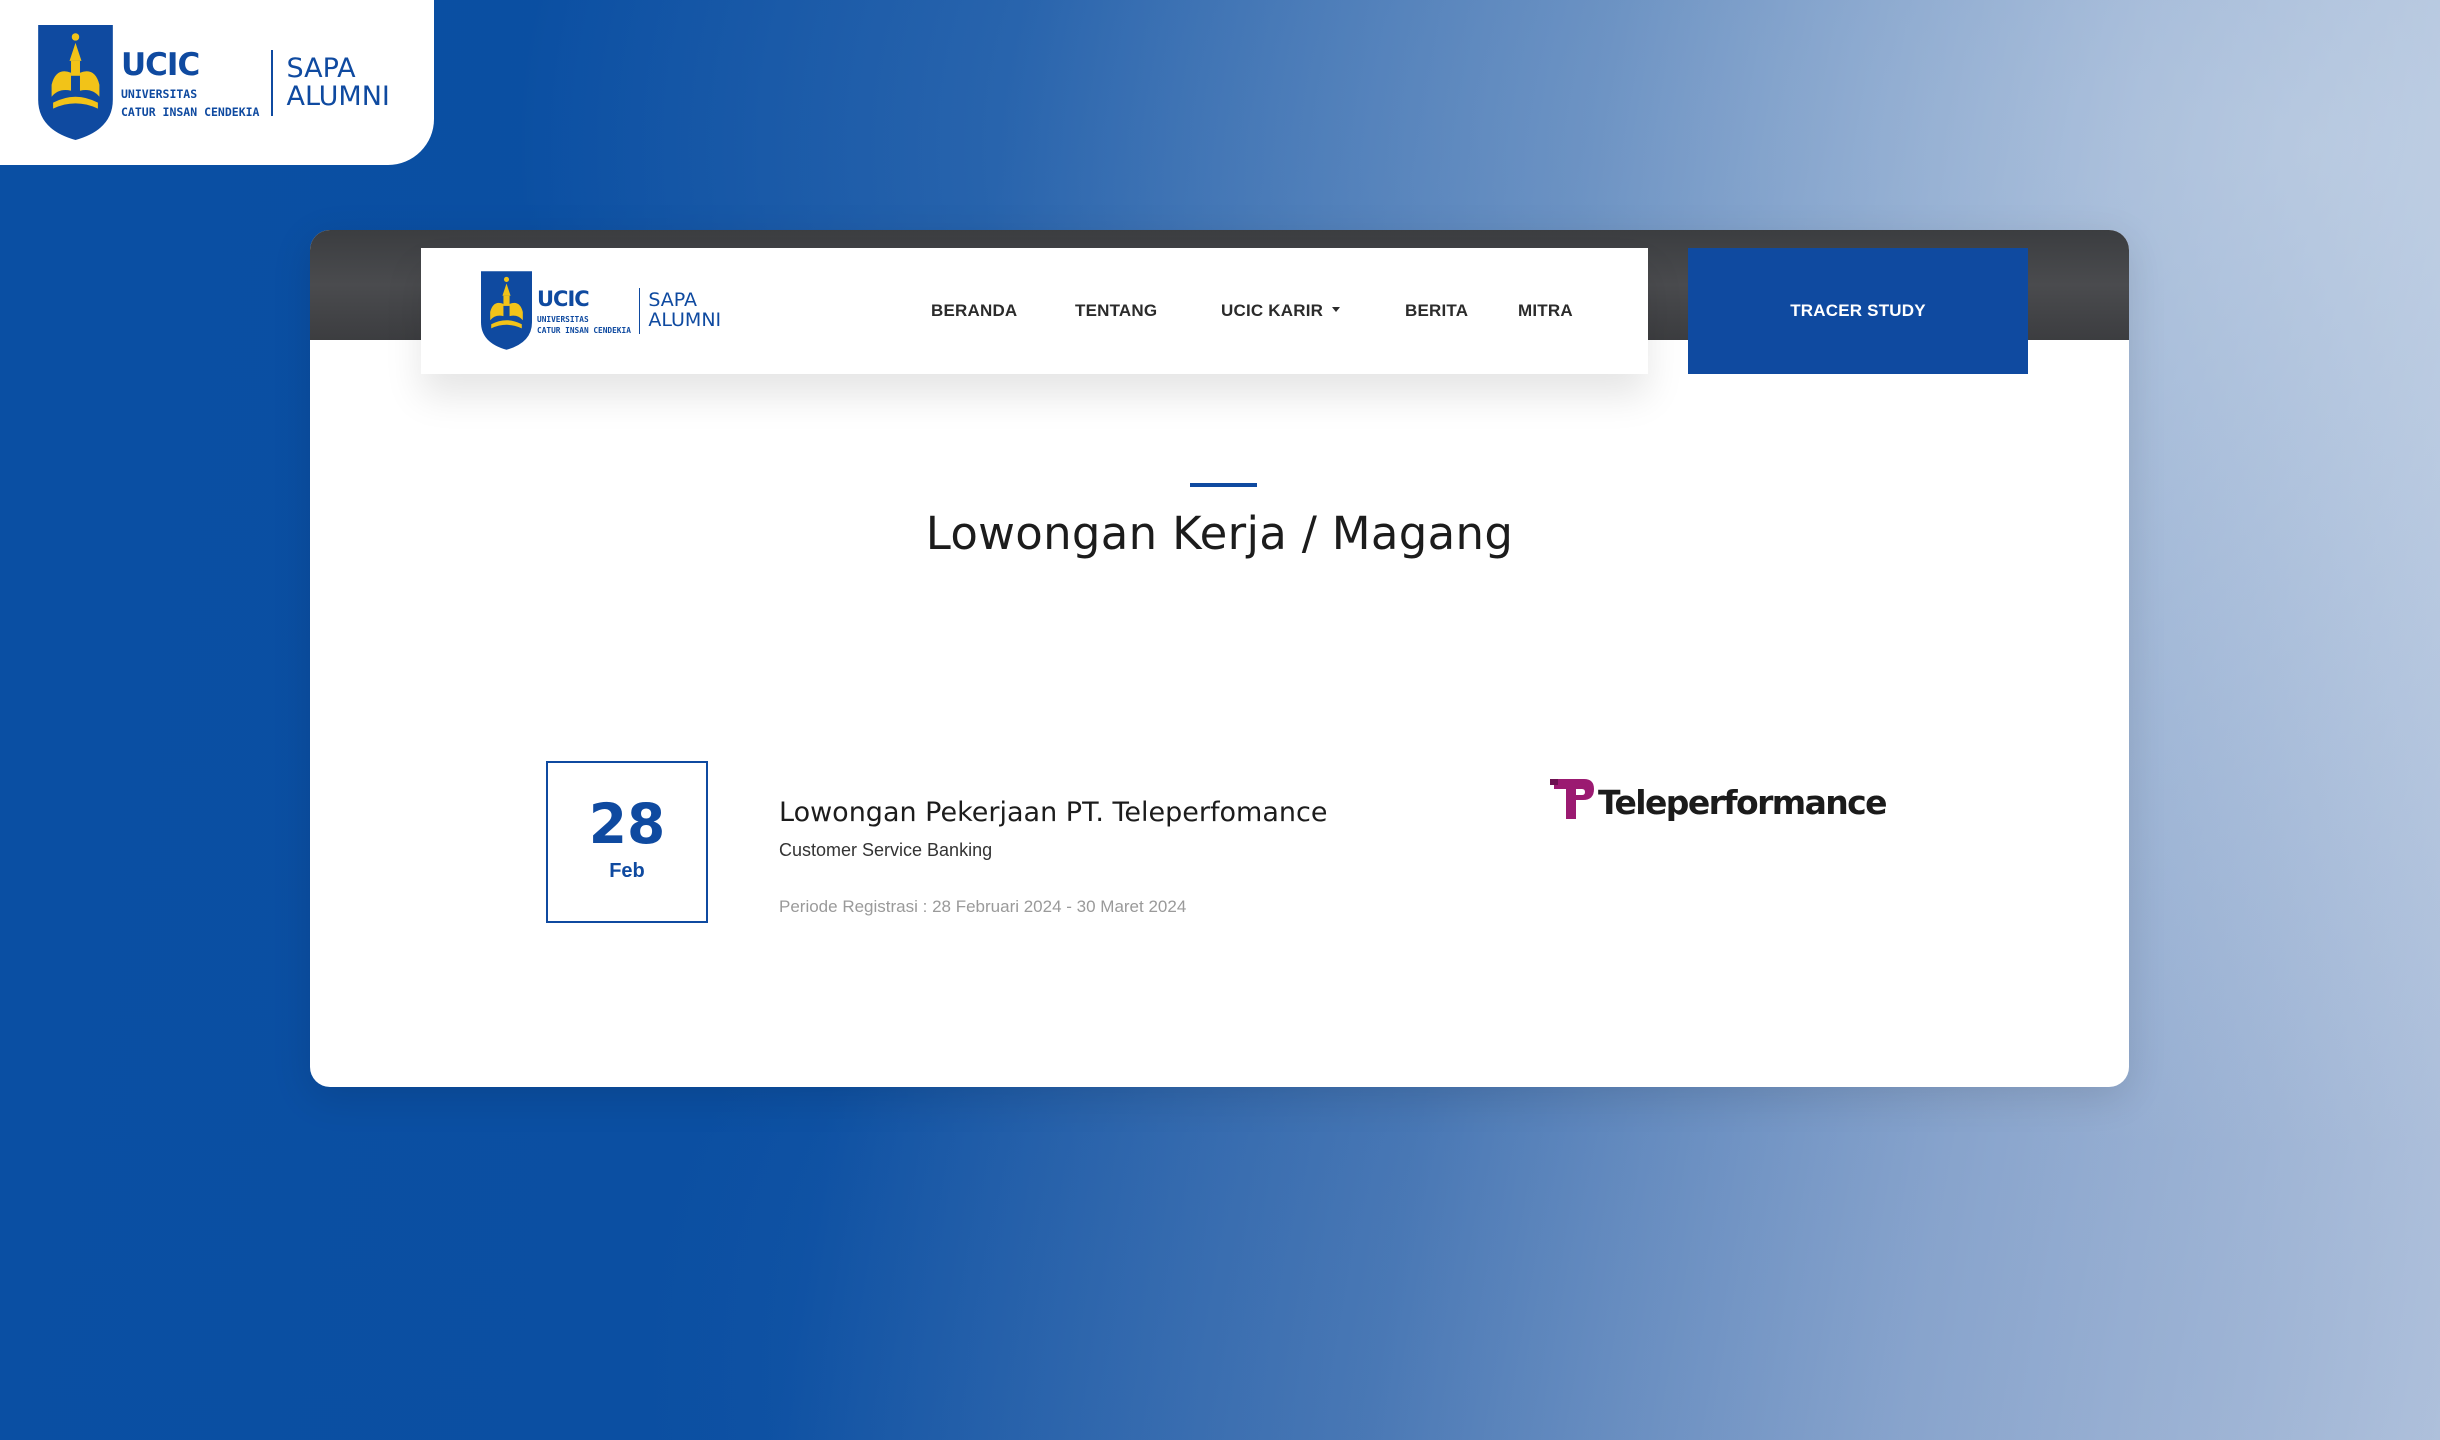 The image size is (2440, 1440). What do you see at coordinates (1742, 802) in the screenshot?
I see `company-name: Teleperformance` at bounding box center [1742, 802].